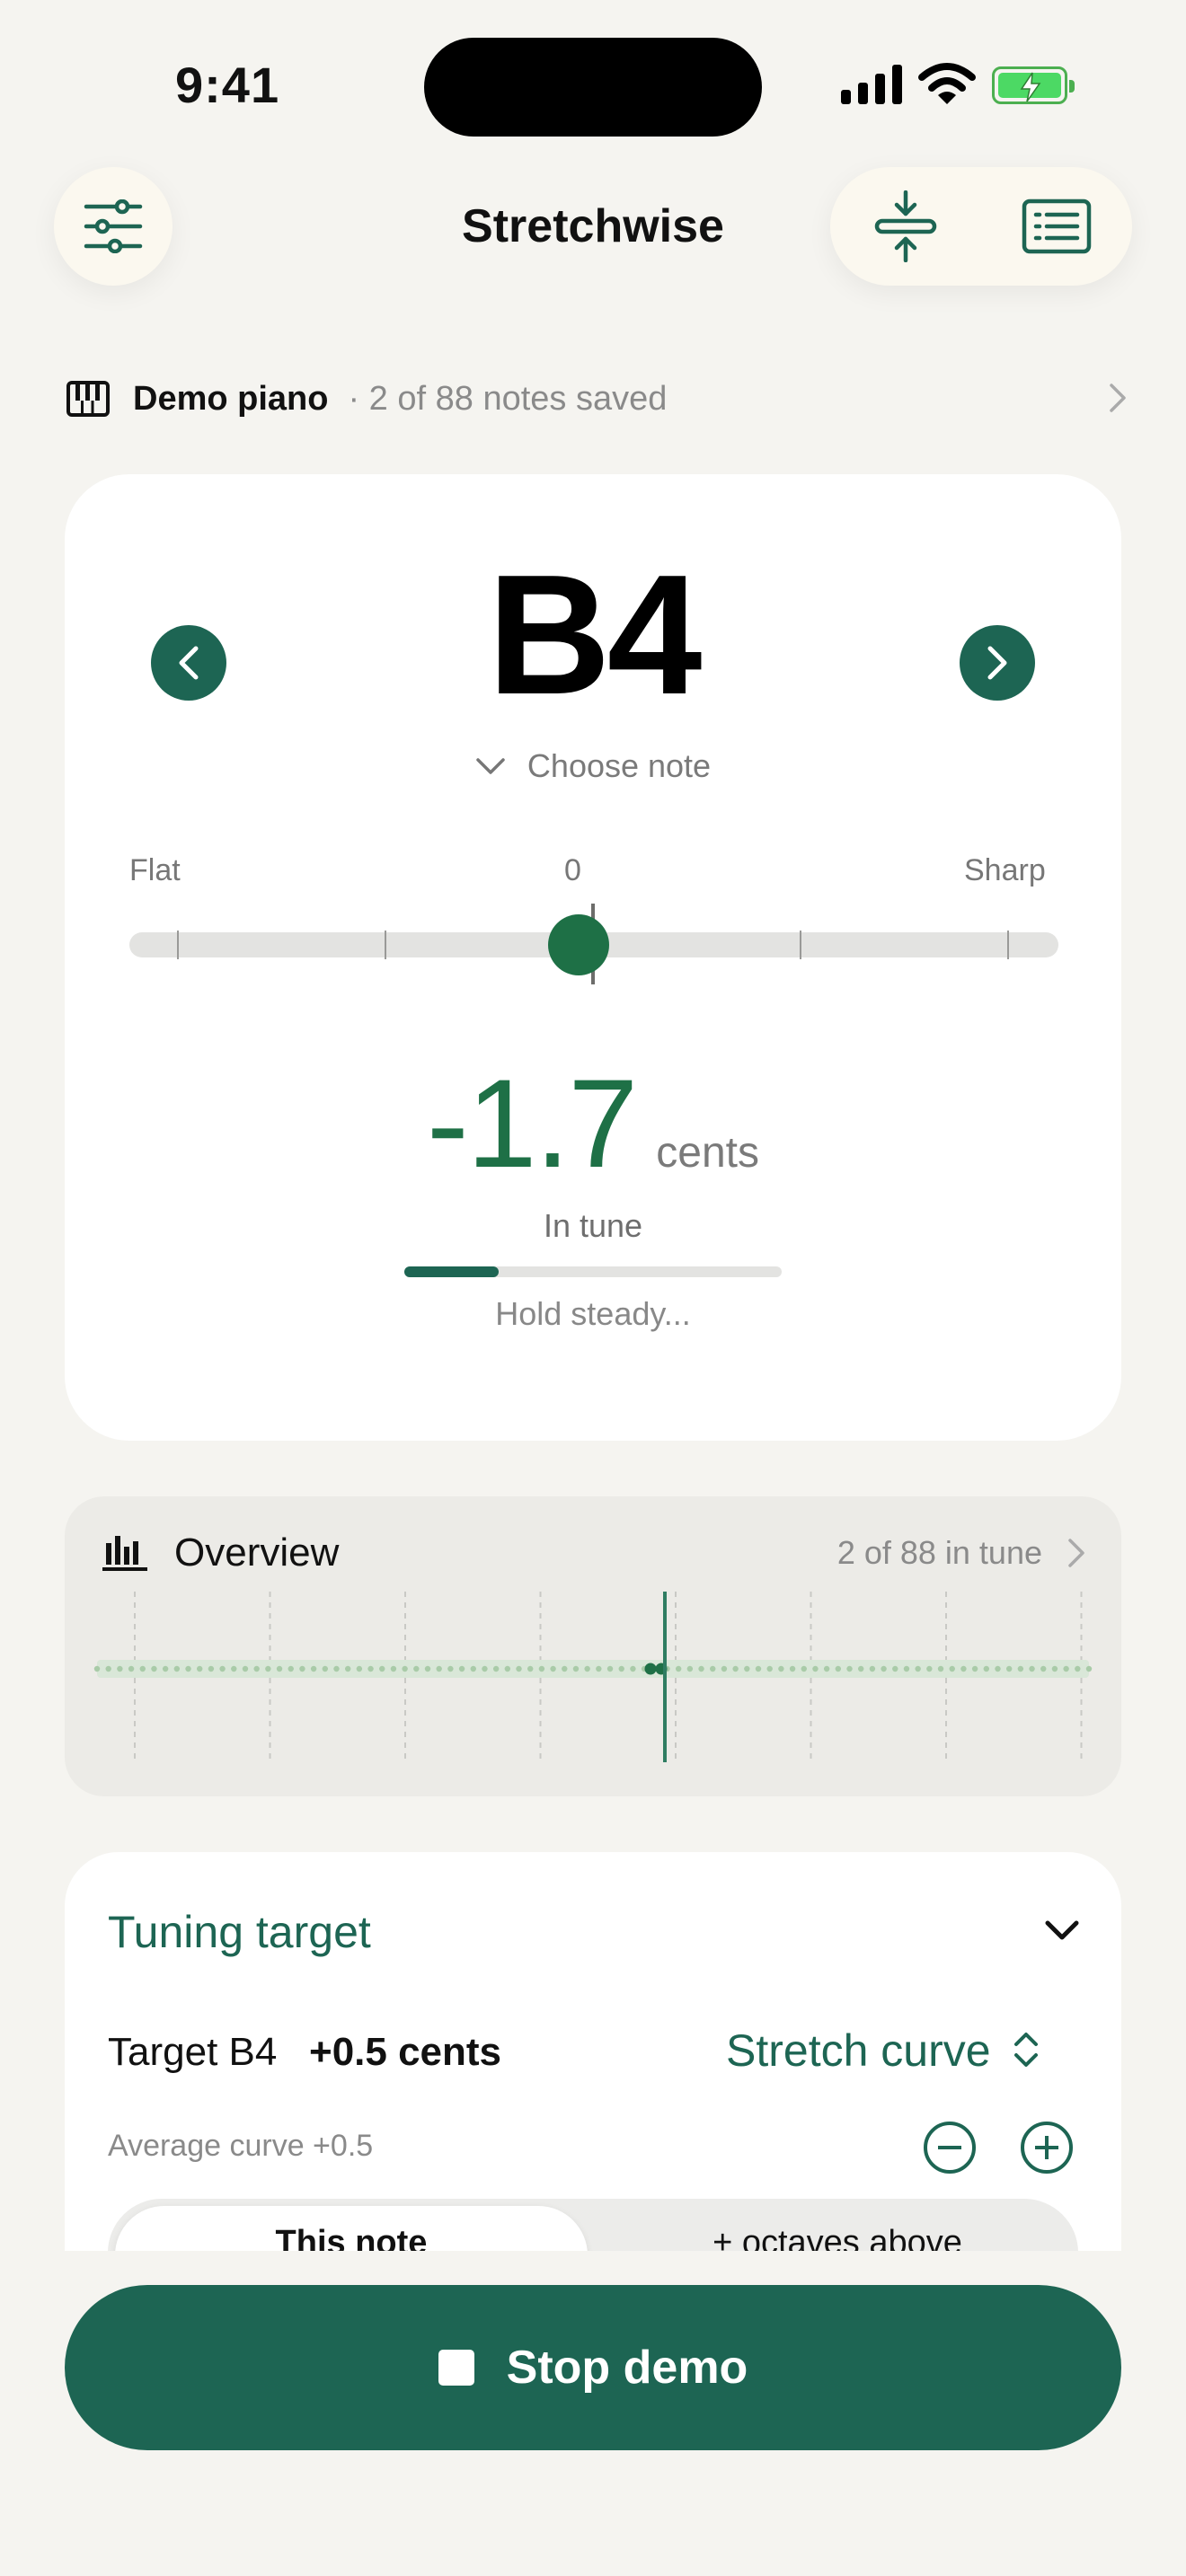 The height and width of the screenshot is (2576, 1186). What do you see at coordinates (1005, 870) in the screenshot?
I see `meter-sharp-label: Sharp` at bounding box center [1005, 870].